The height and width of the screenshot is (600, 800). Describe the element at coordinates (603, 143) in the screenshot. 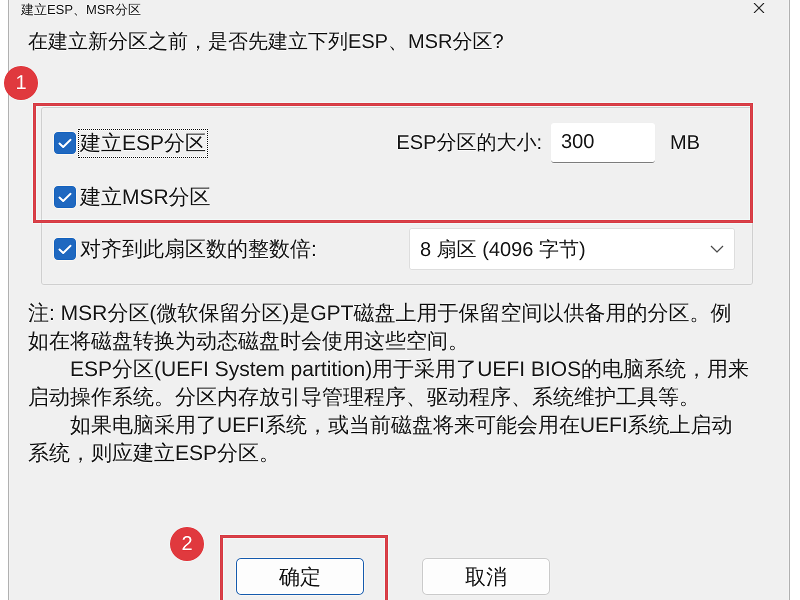

I see `size-input-field: 300` at that location.